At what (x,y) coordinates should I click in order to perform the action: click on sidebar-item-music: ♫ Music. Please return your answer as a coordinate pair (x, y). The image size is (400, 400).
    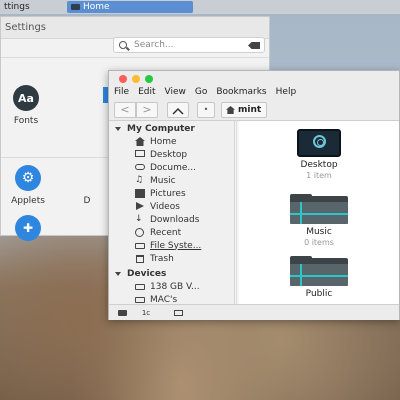
    Looking at the image, I should click on (171, 180).